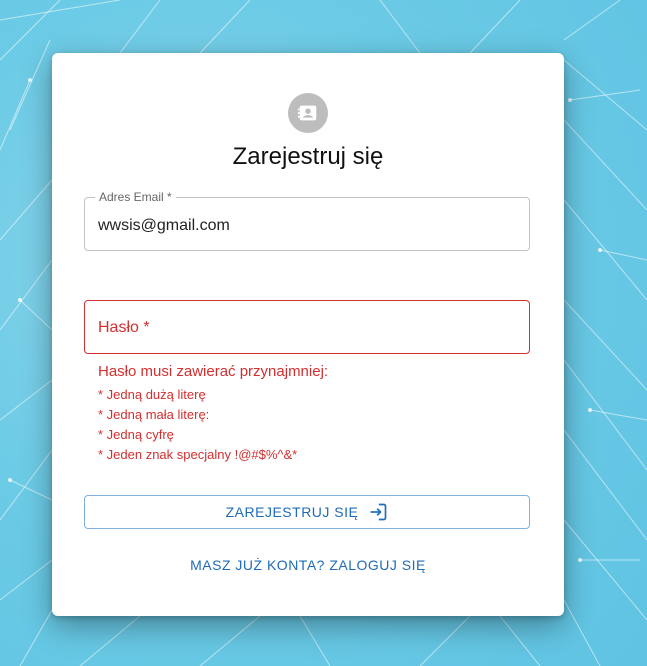 This screenshot has width=647, height=666. Describe the element at coordinates (292, 512) in the screenshot. I see `register-button-label: ZAREJESTRUJ SIĘ` at that location.